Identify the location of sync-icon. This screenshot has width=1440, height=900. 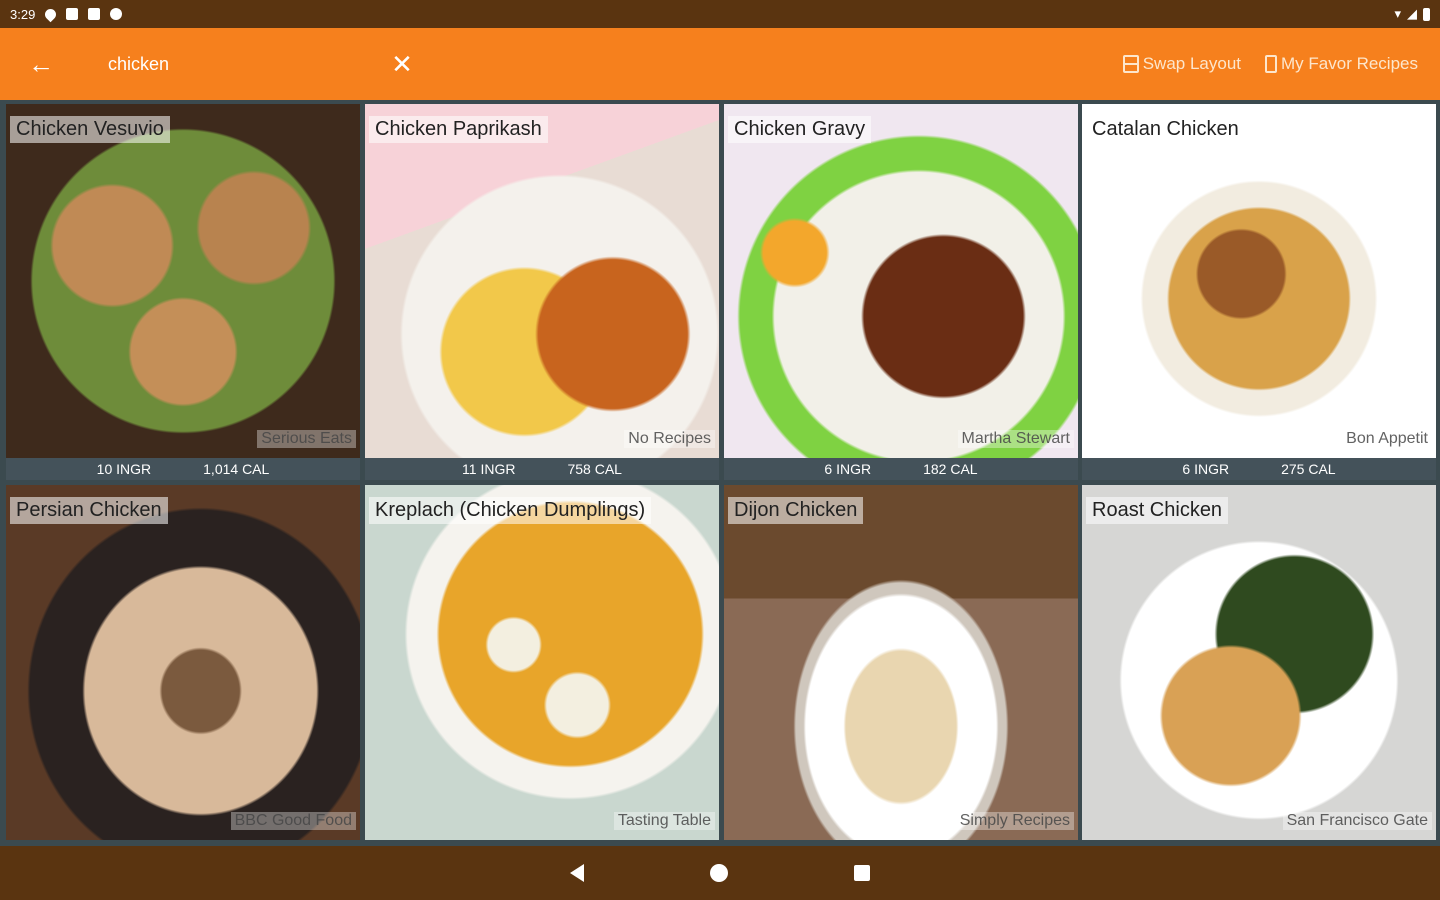
(116, 14).